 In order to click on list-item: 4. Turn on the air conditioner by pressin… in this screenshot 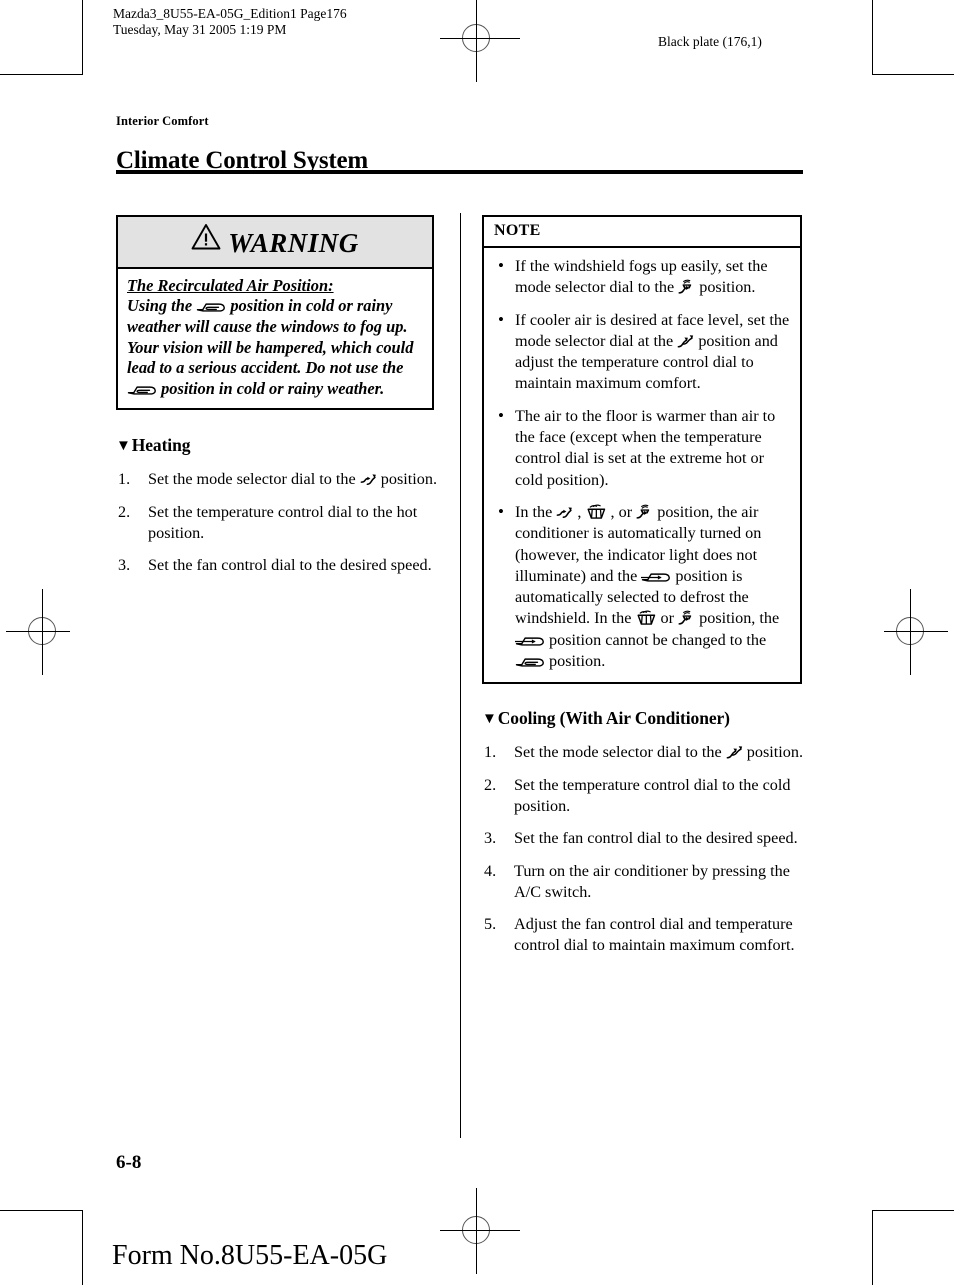, I will do `click(643, 882)`.